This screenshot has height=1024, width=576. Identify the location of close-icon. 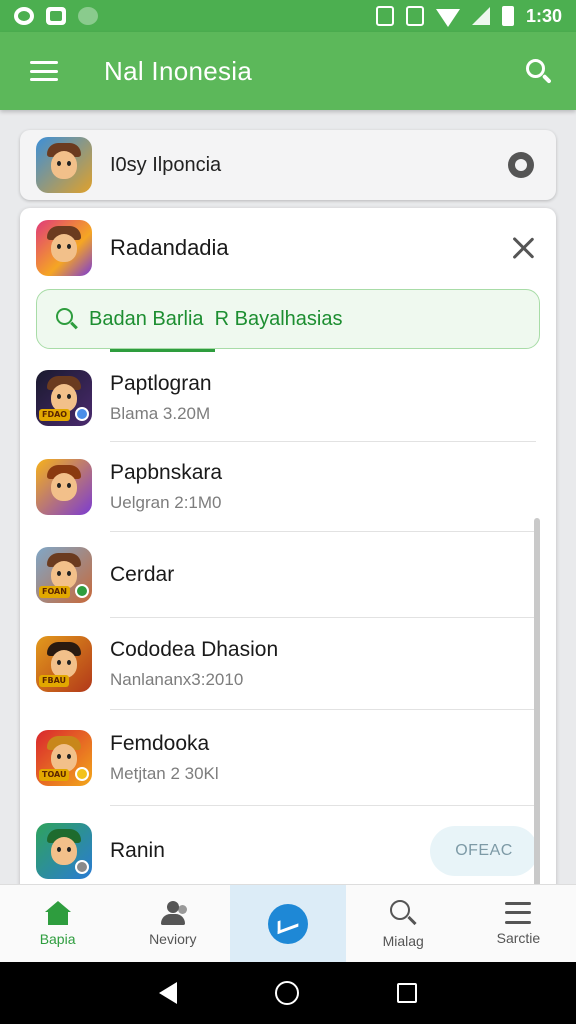
(523, 248).